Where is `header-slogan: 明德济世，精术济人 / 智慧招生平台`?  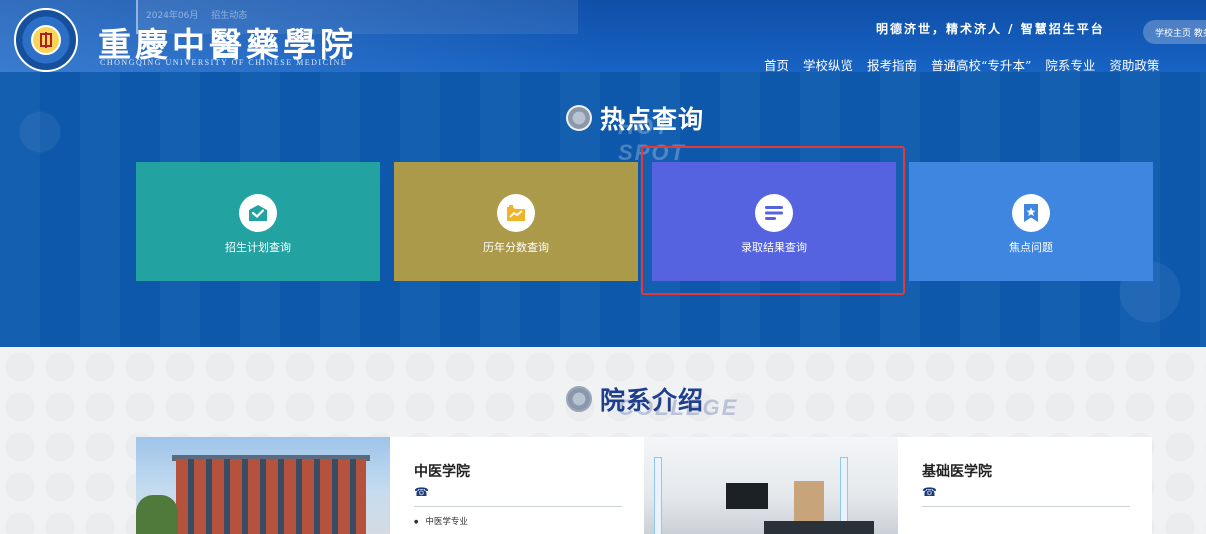 header-slogan: 明德济世，精术济人 / 智慧招生平台 is located at coordinates (990, 29).